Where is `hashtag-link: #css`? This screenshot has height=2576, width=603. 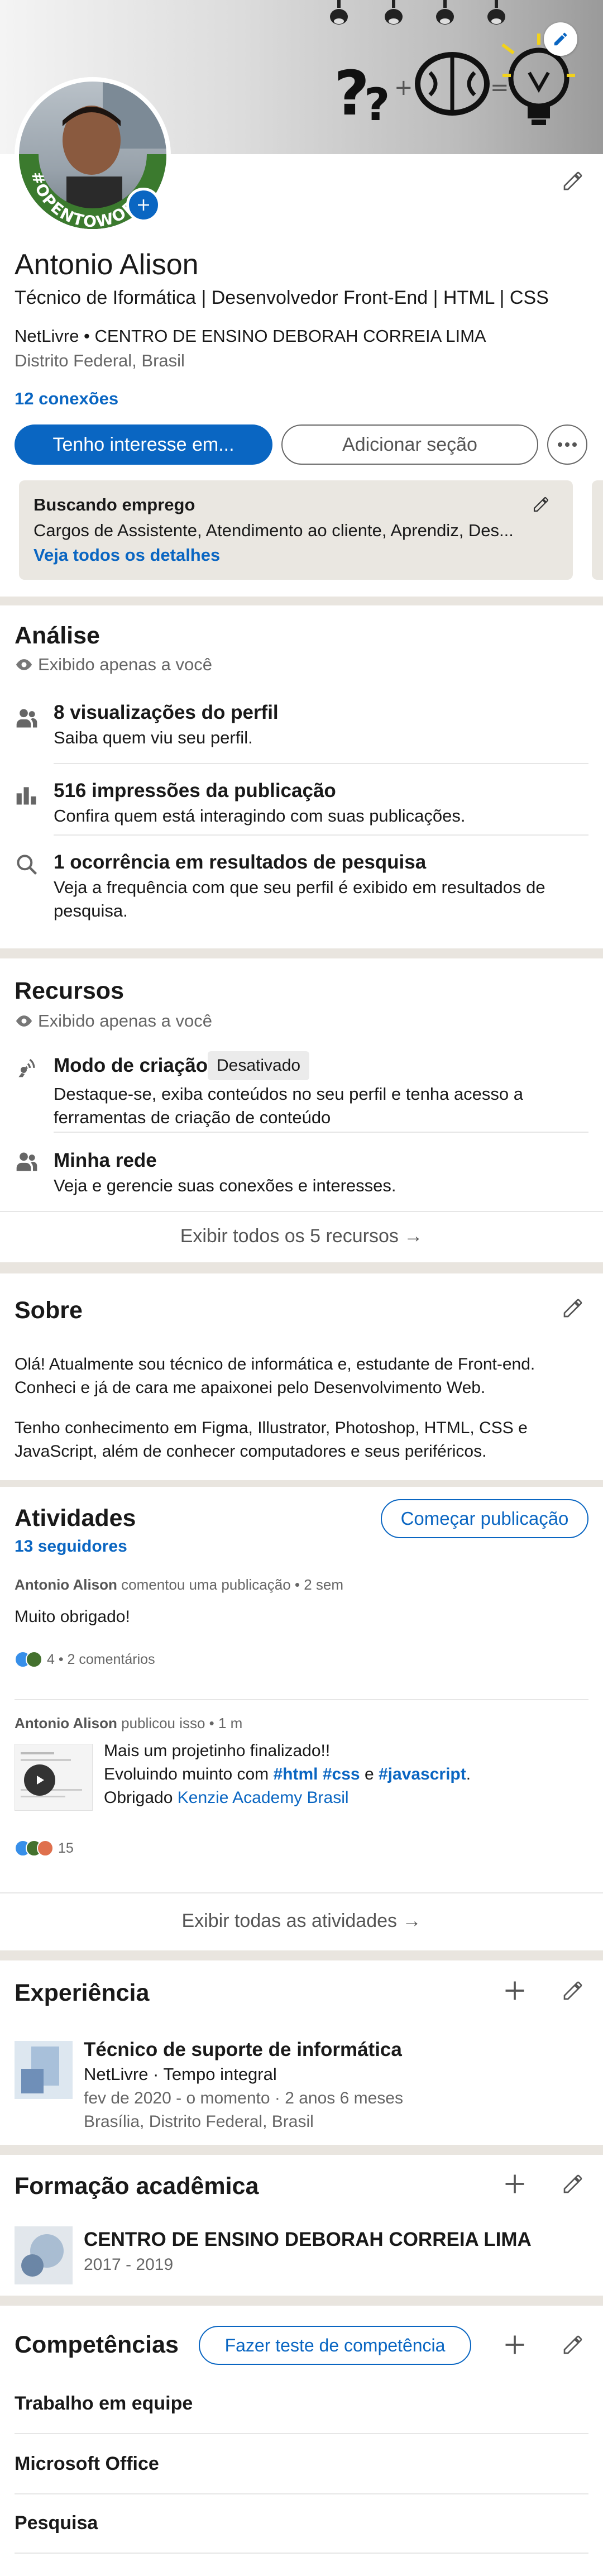 hashtag-link: #css is located at coordinates (341, 1774).